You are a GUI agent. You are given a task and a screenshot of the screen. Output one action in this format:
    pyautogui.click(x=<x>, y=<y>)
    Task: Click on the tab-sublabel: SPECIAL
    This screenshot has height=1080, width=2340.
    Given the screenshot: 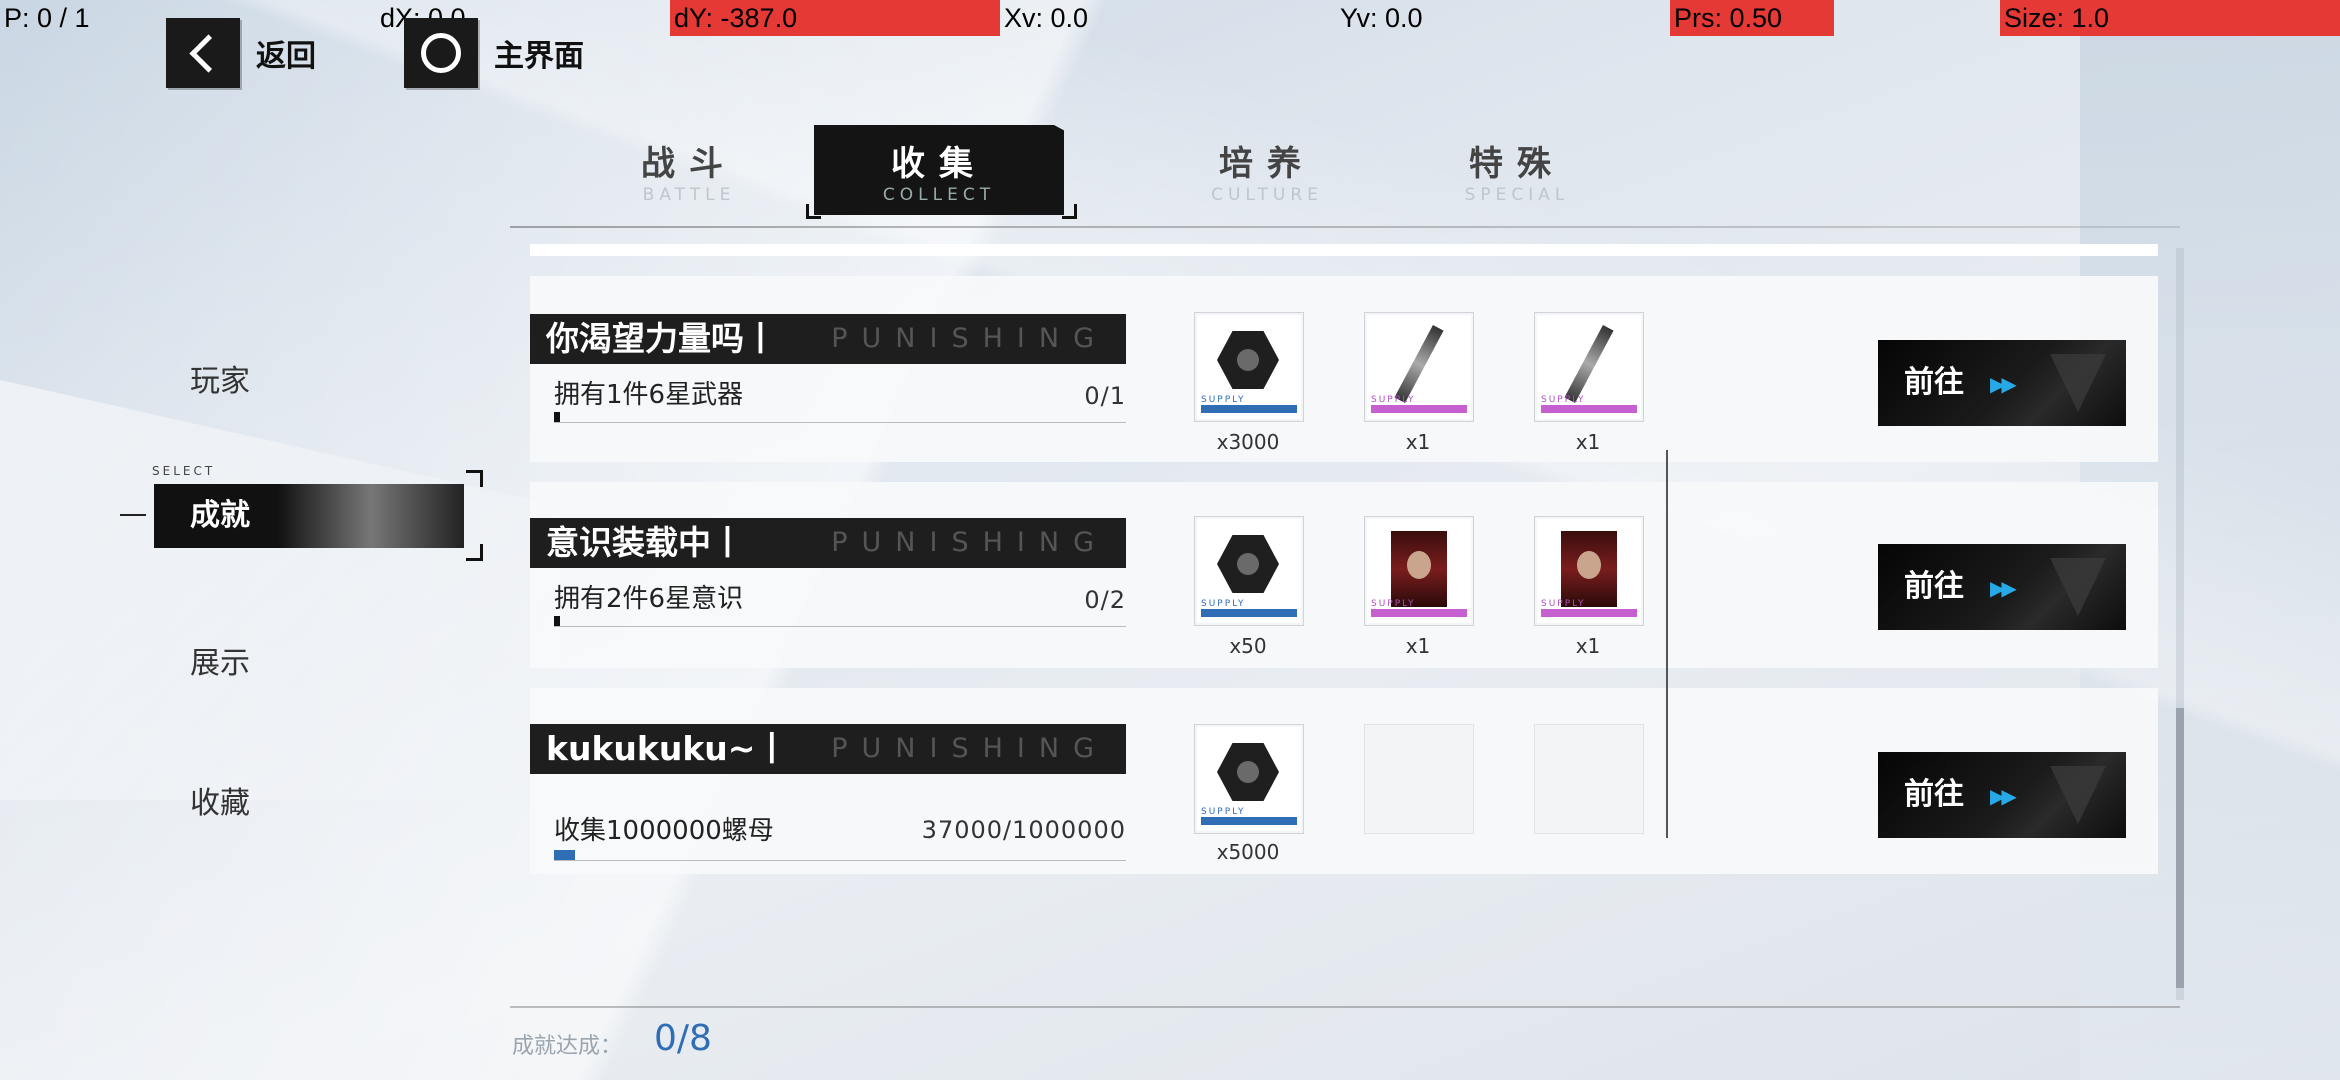 What is the action you would take?
    pyautogui.click(x=1517, y=195)
    